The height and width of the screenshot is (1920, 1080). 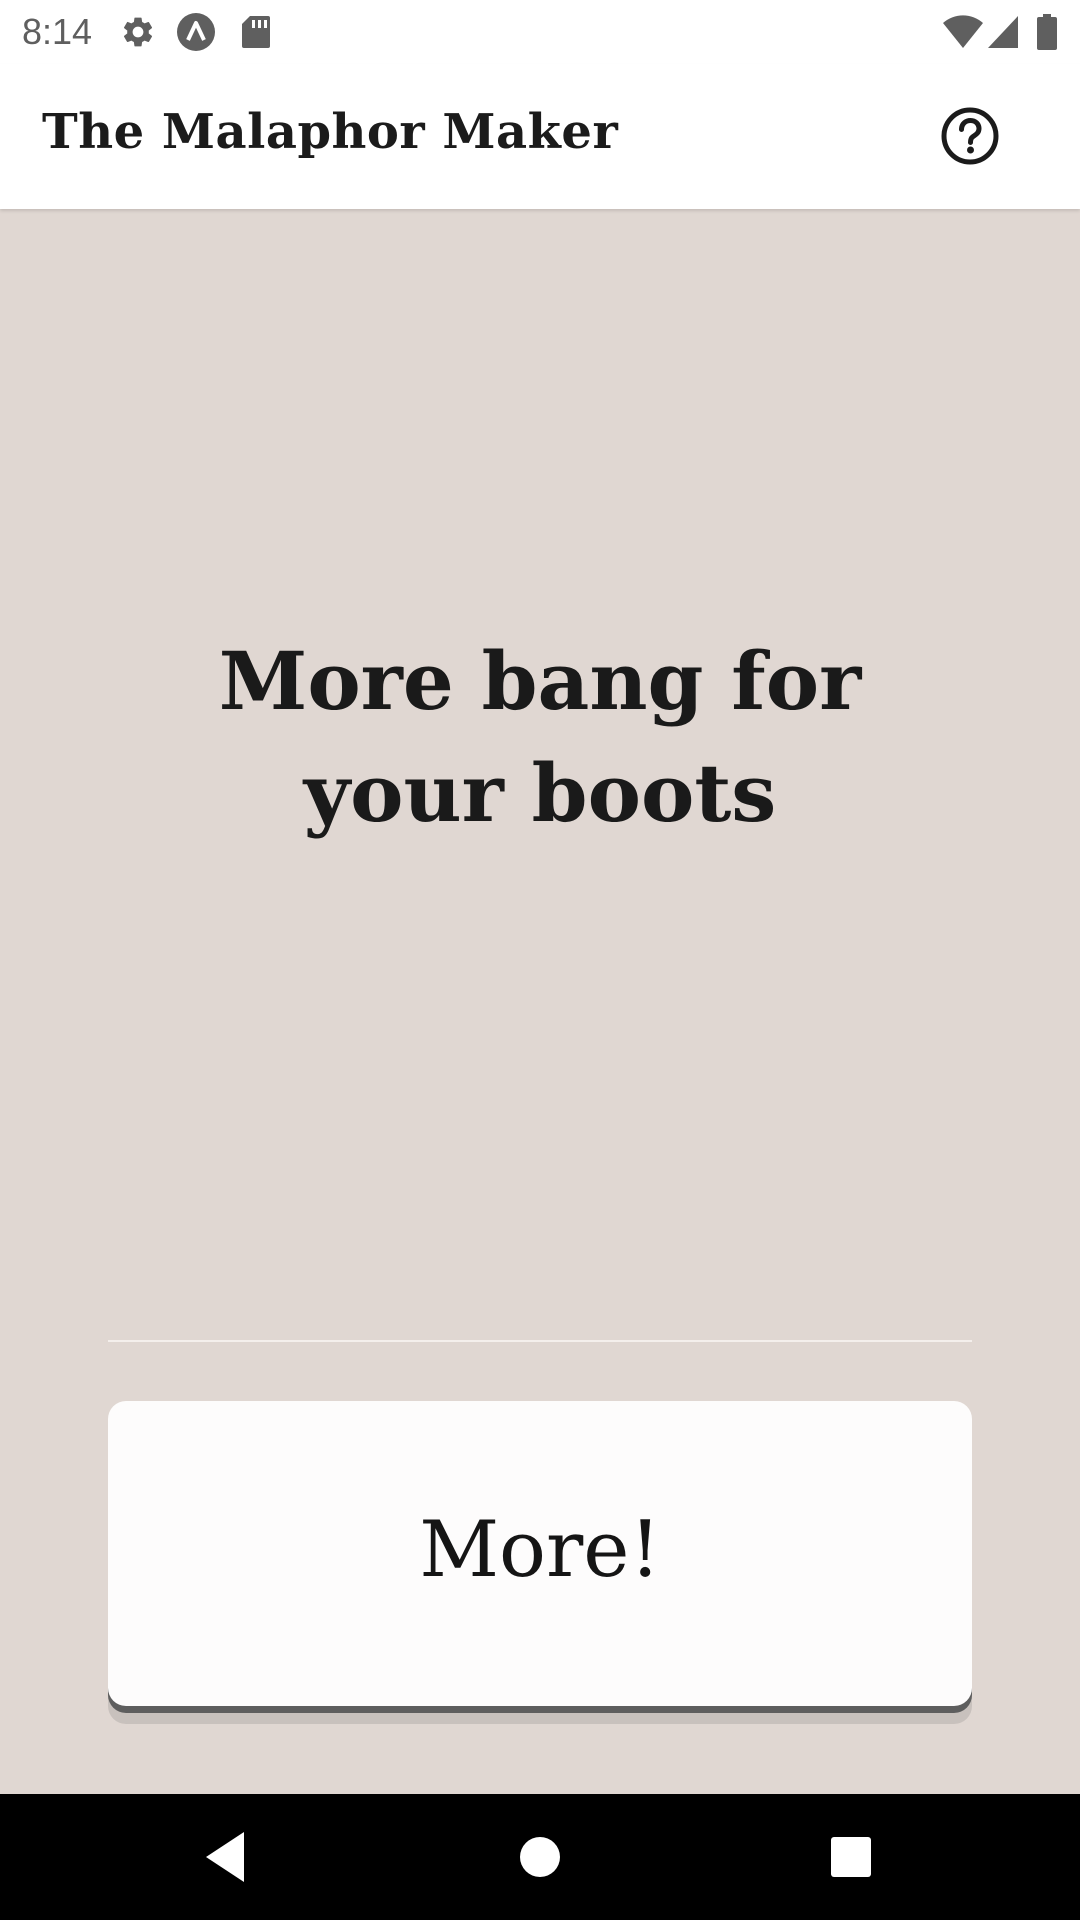 I want to click on recents-button, so click(x=851, y=1857).